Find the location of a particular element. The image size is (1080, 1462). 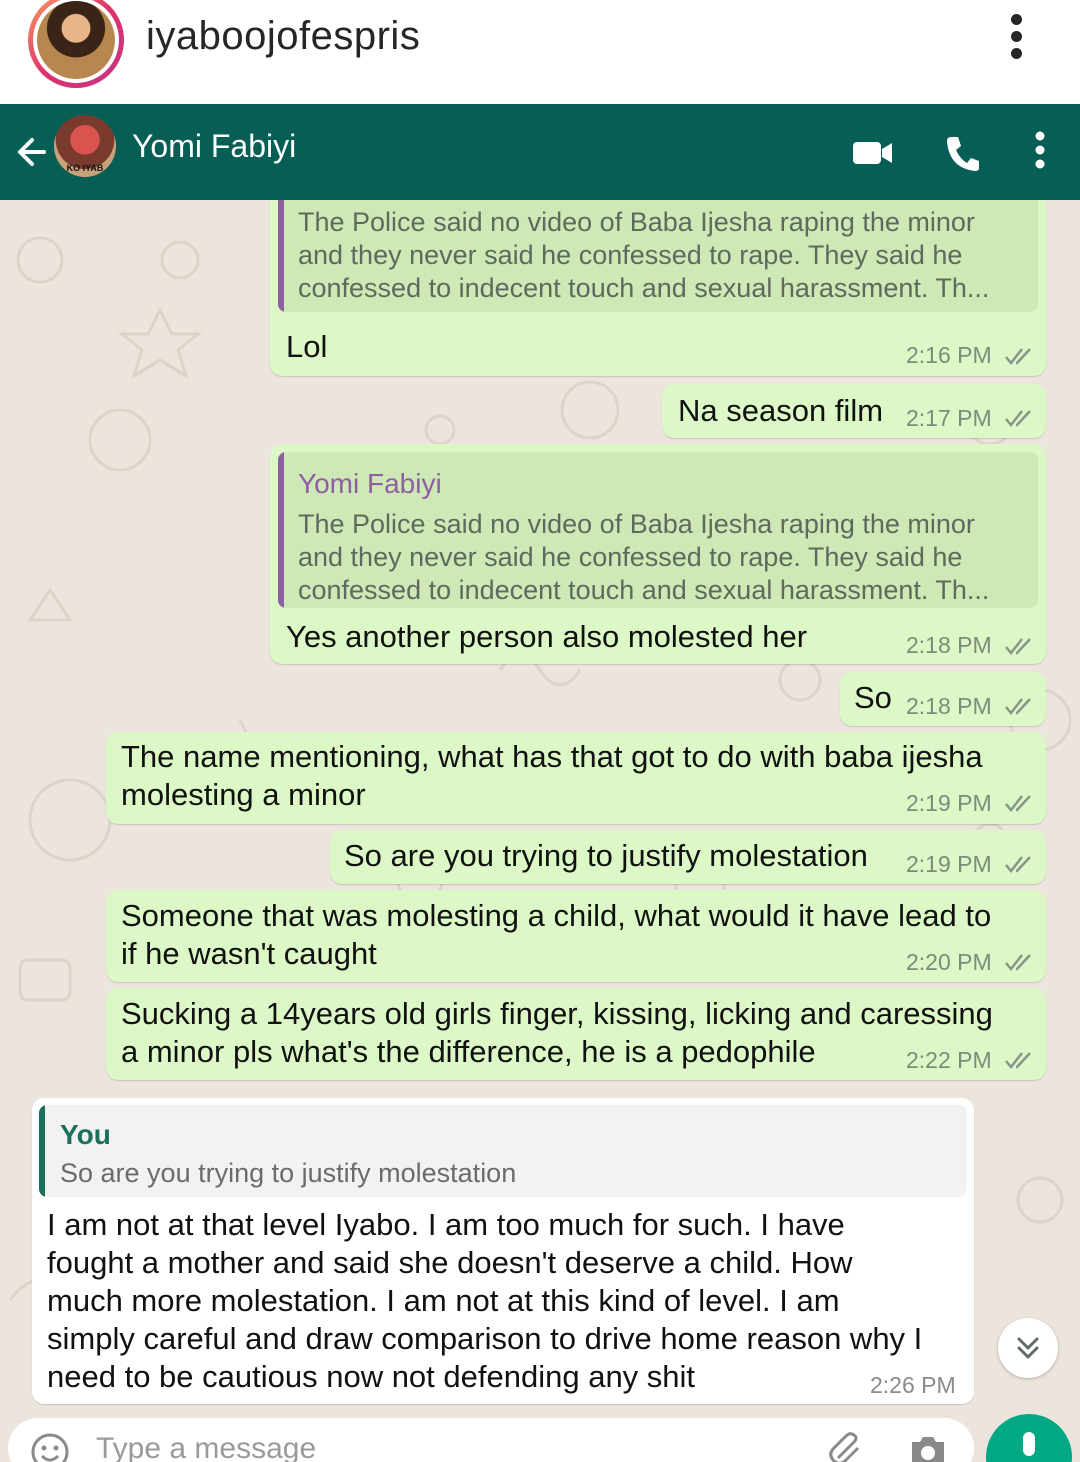

message-text: So is located at coordinates (873, 697).